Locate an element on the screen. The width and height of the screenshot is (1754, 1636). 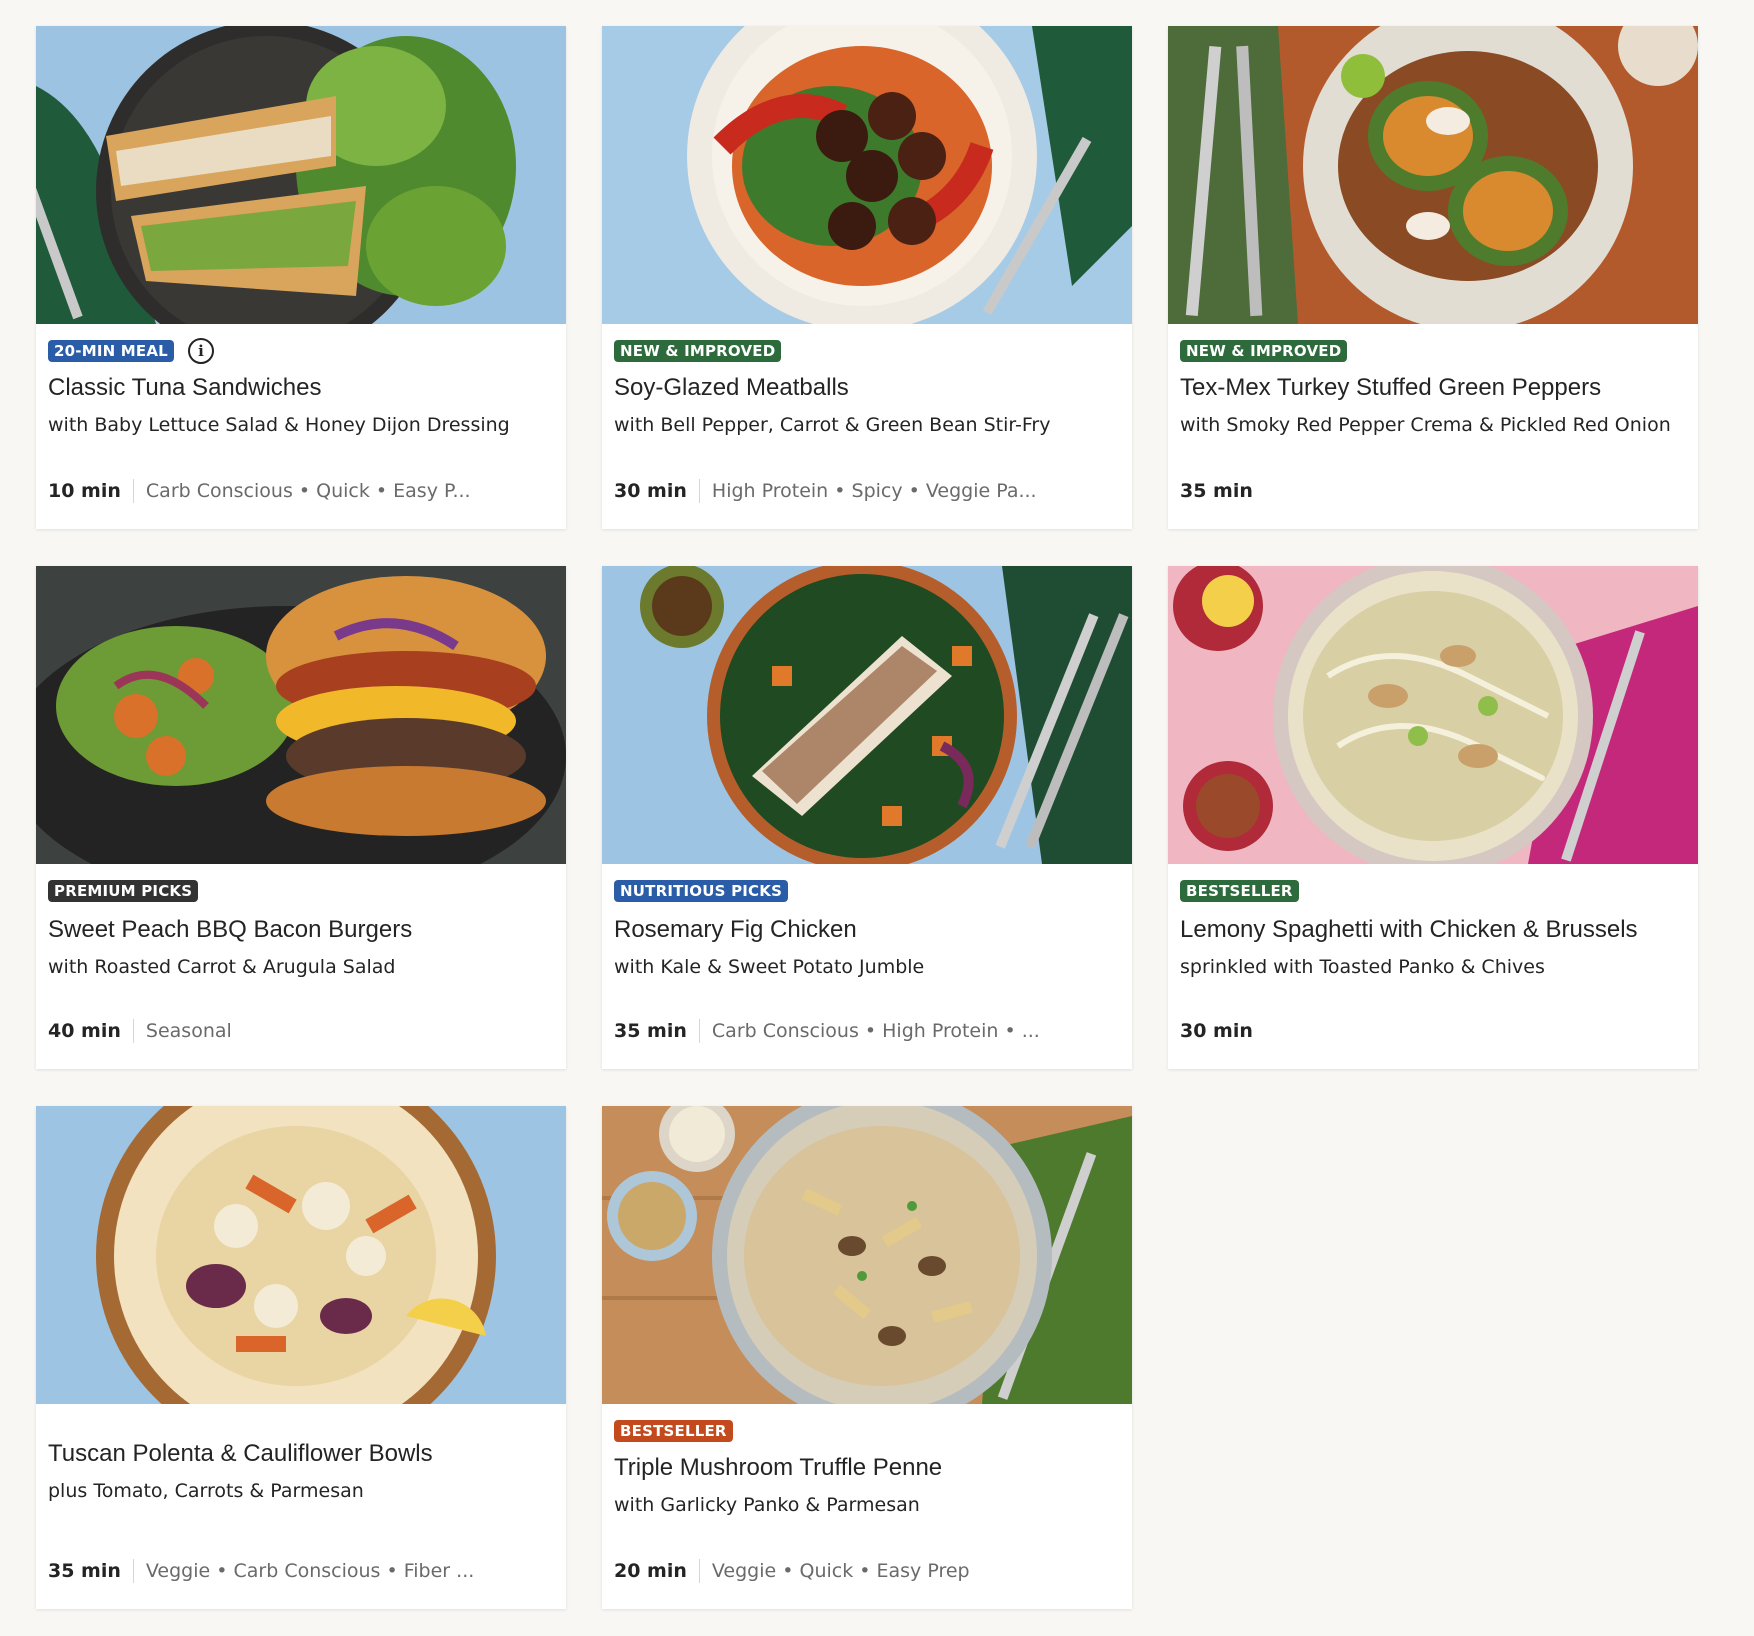
spaghetti-image is located at coordinates (1433, 715).